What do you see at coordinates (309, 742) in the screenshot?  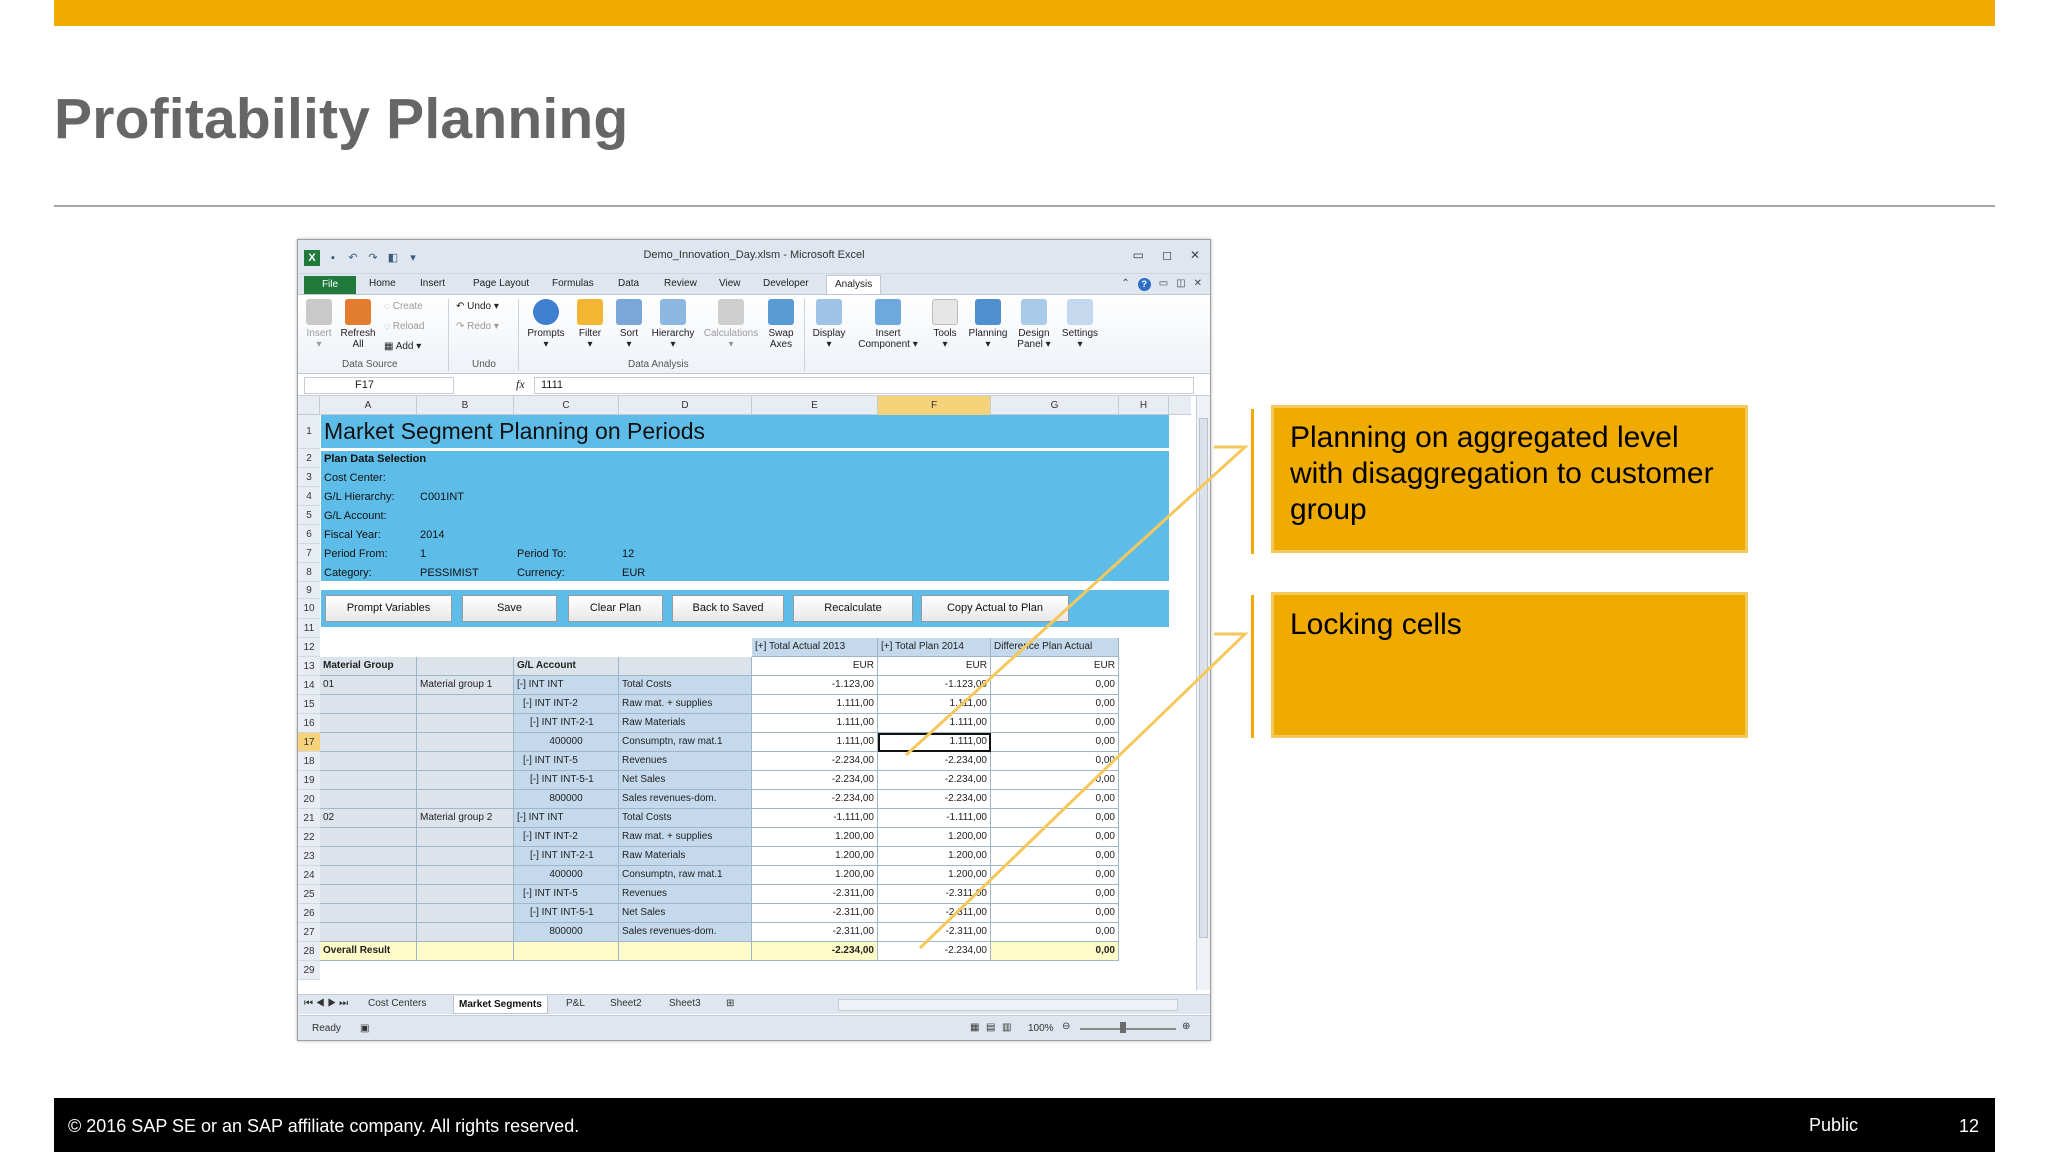 I see `row-header-selected: 17` at bounding box center [309, 742].